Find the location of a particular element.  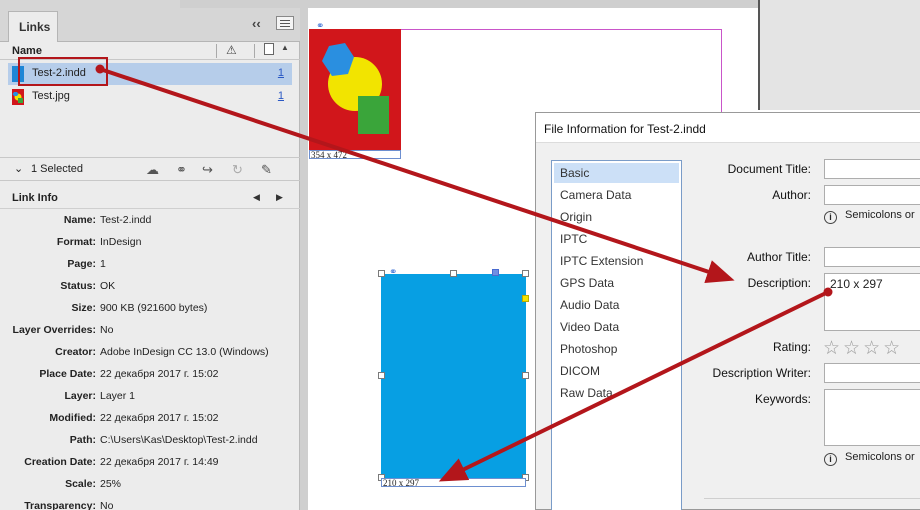

rating-stars: ☆☆☆☆ is located at coordinates (863, 348).